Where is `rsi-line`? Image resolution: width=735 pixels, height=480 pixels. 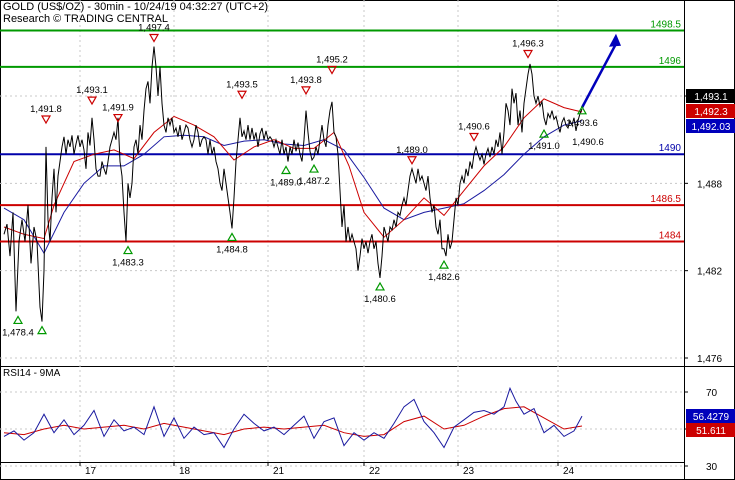 rsi-line is located at coordinates (293, 417).